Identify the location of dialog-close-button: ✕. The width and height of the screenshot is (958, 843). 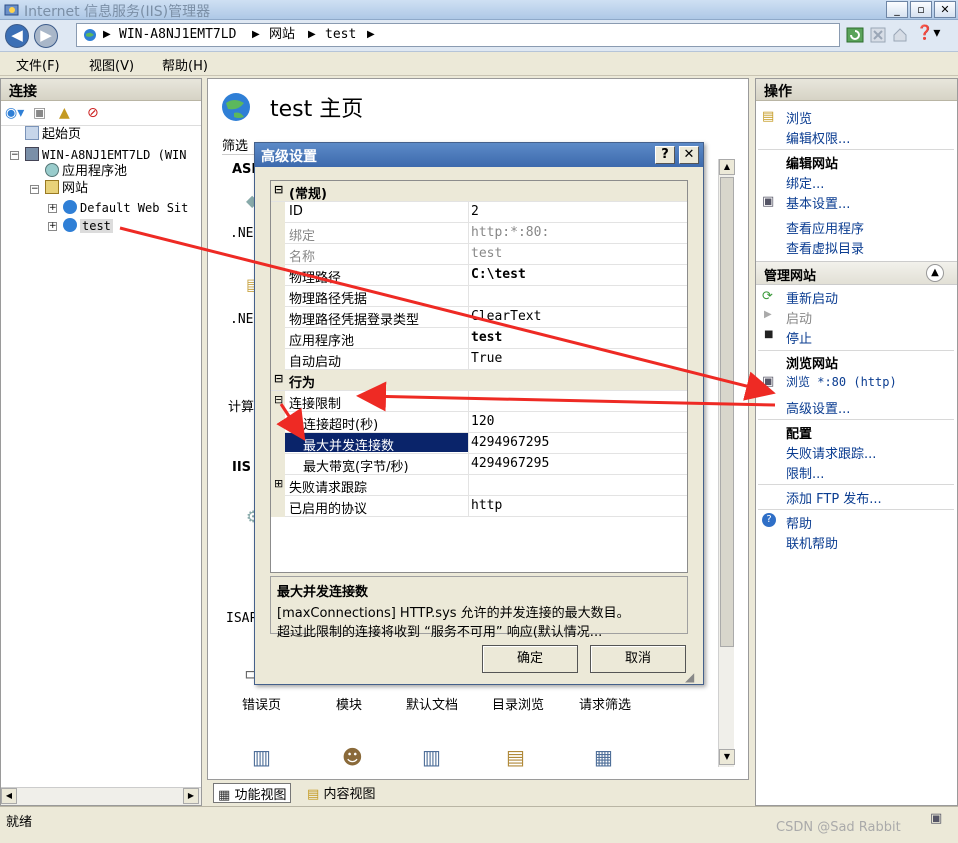
(689, 155).